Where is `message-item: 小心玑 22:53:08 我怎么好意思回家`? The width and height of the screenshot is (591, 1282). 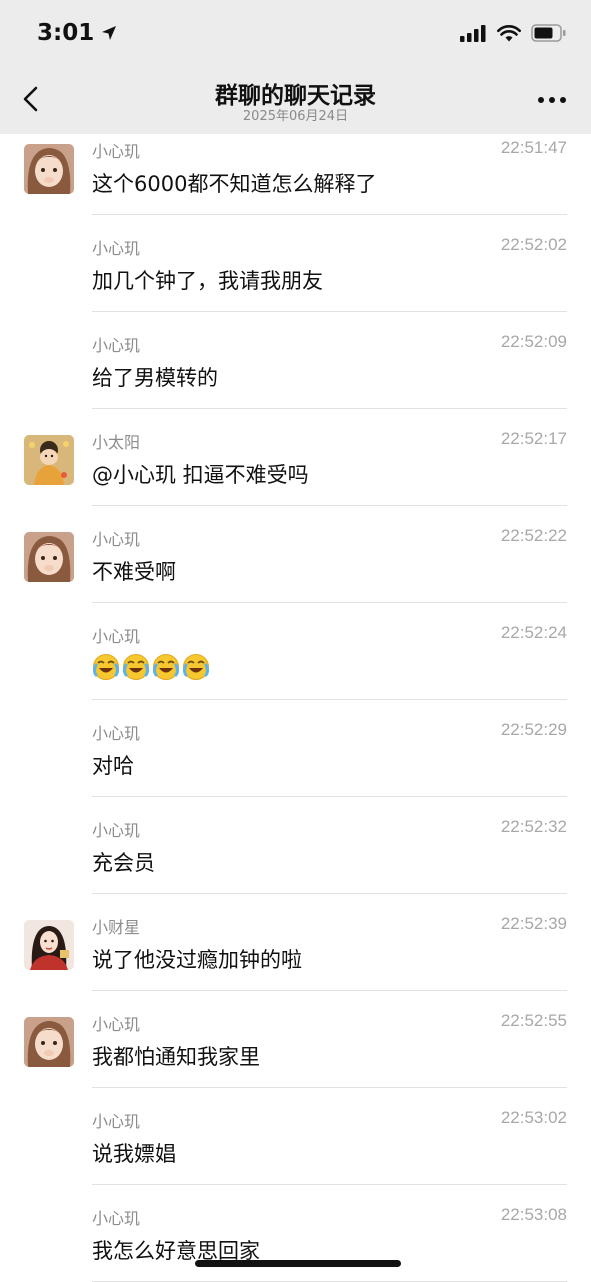
message-item: 小心玑 22:53:08 我怎么好意思回家 is located at coordinates (295, 1233).